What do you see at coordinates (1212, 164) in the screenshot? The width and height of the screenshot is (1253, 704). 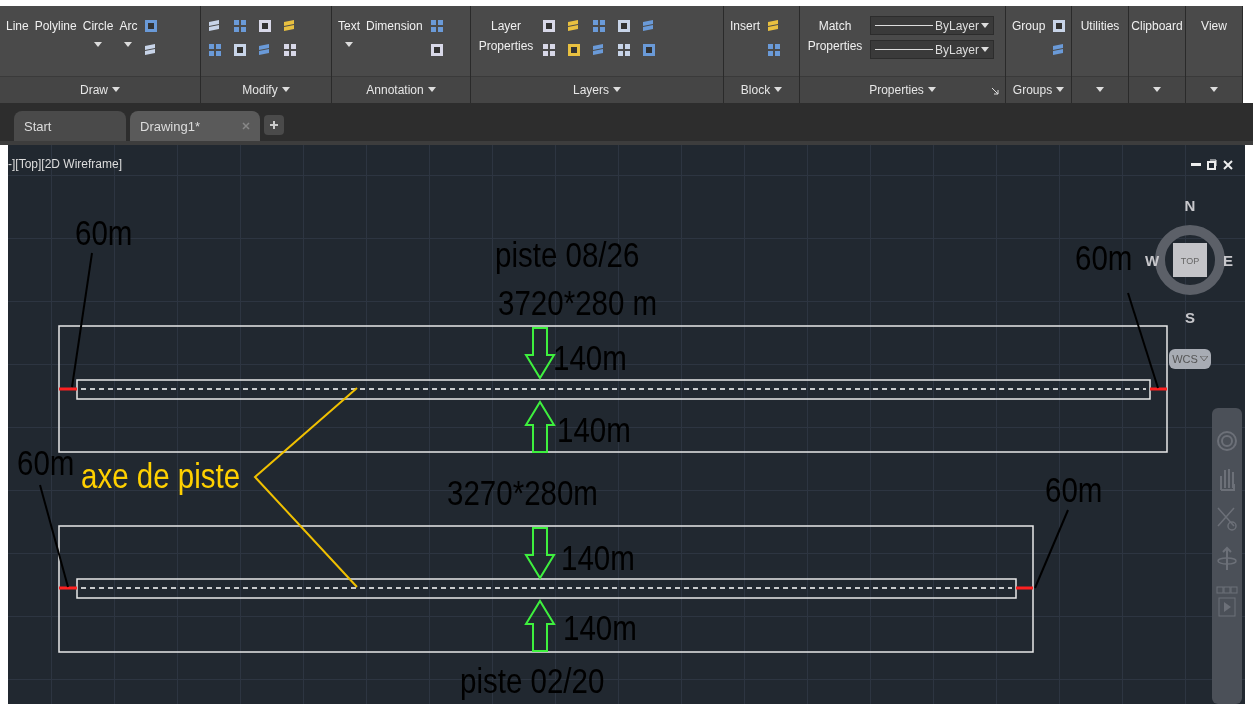 I see `restore-icon` at bounding box center [1212, 164].